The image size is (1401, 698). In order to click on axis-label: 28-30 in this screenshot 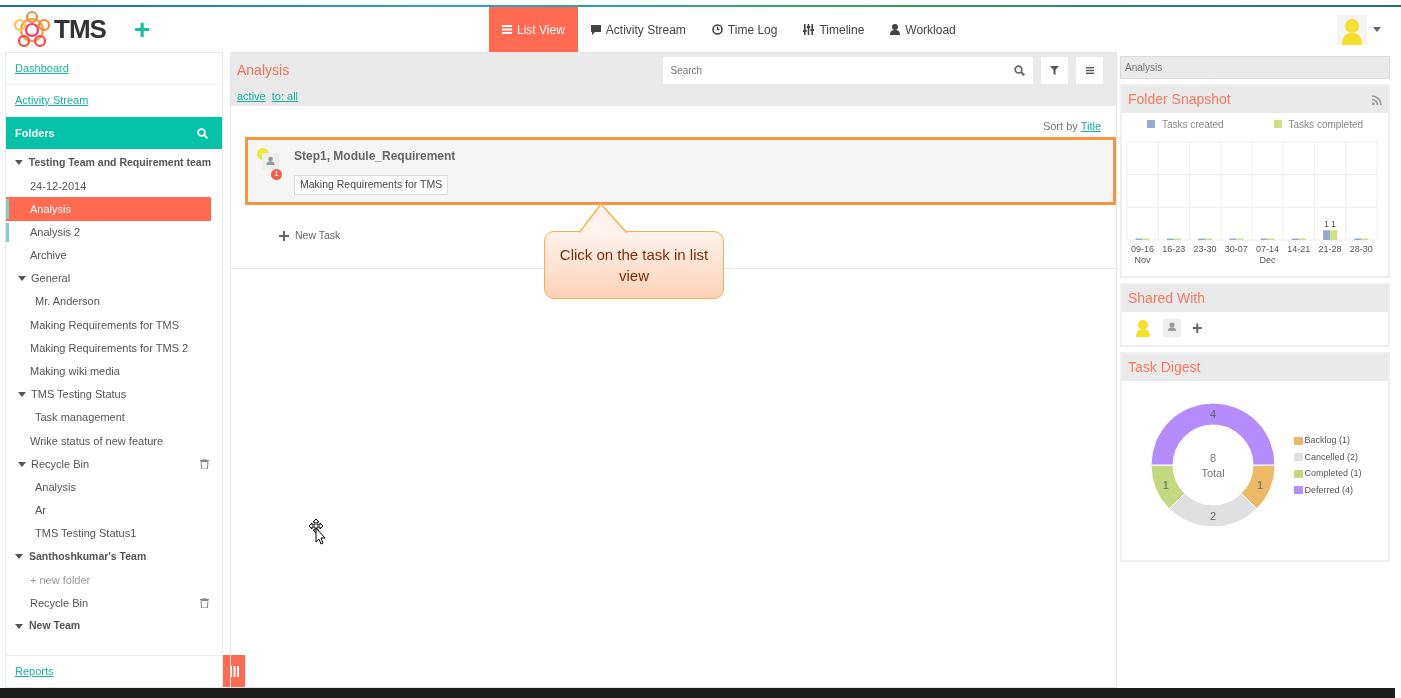, I will do `click(1361, 249)`.